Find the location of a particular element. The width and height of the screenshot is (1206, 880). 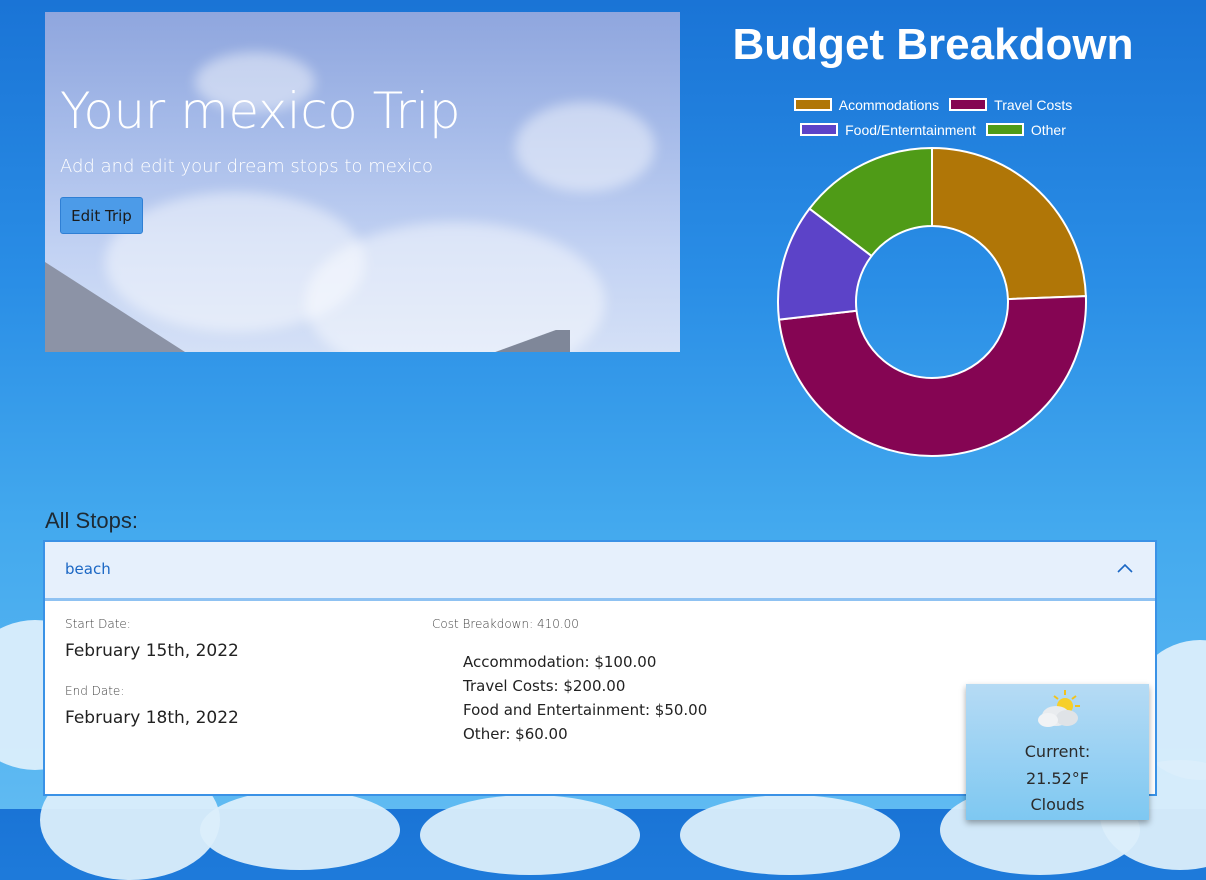

stop-name: beach is located at coordinates (88, 569).